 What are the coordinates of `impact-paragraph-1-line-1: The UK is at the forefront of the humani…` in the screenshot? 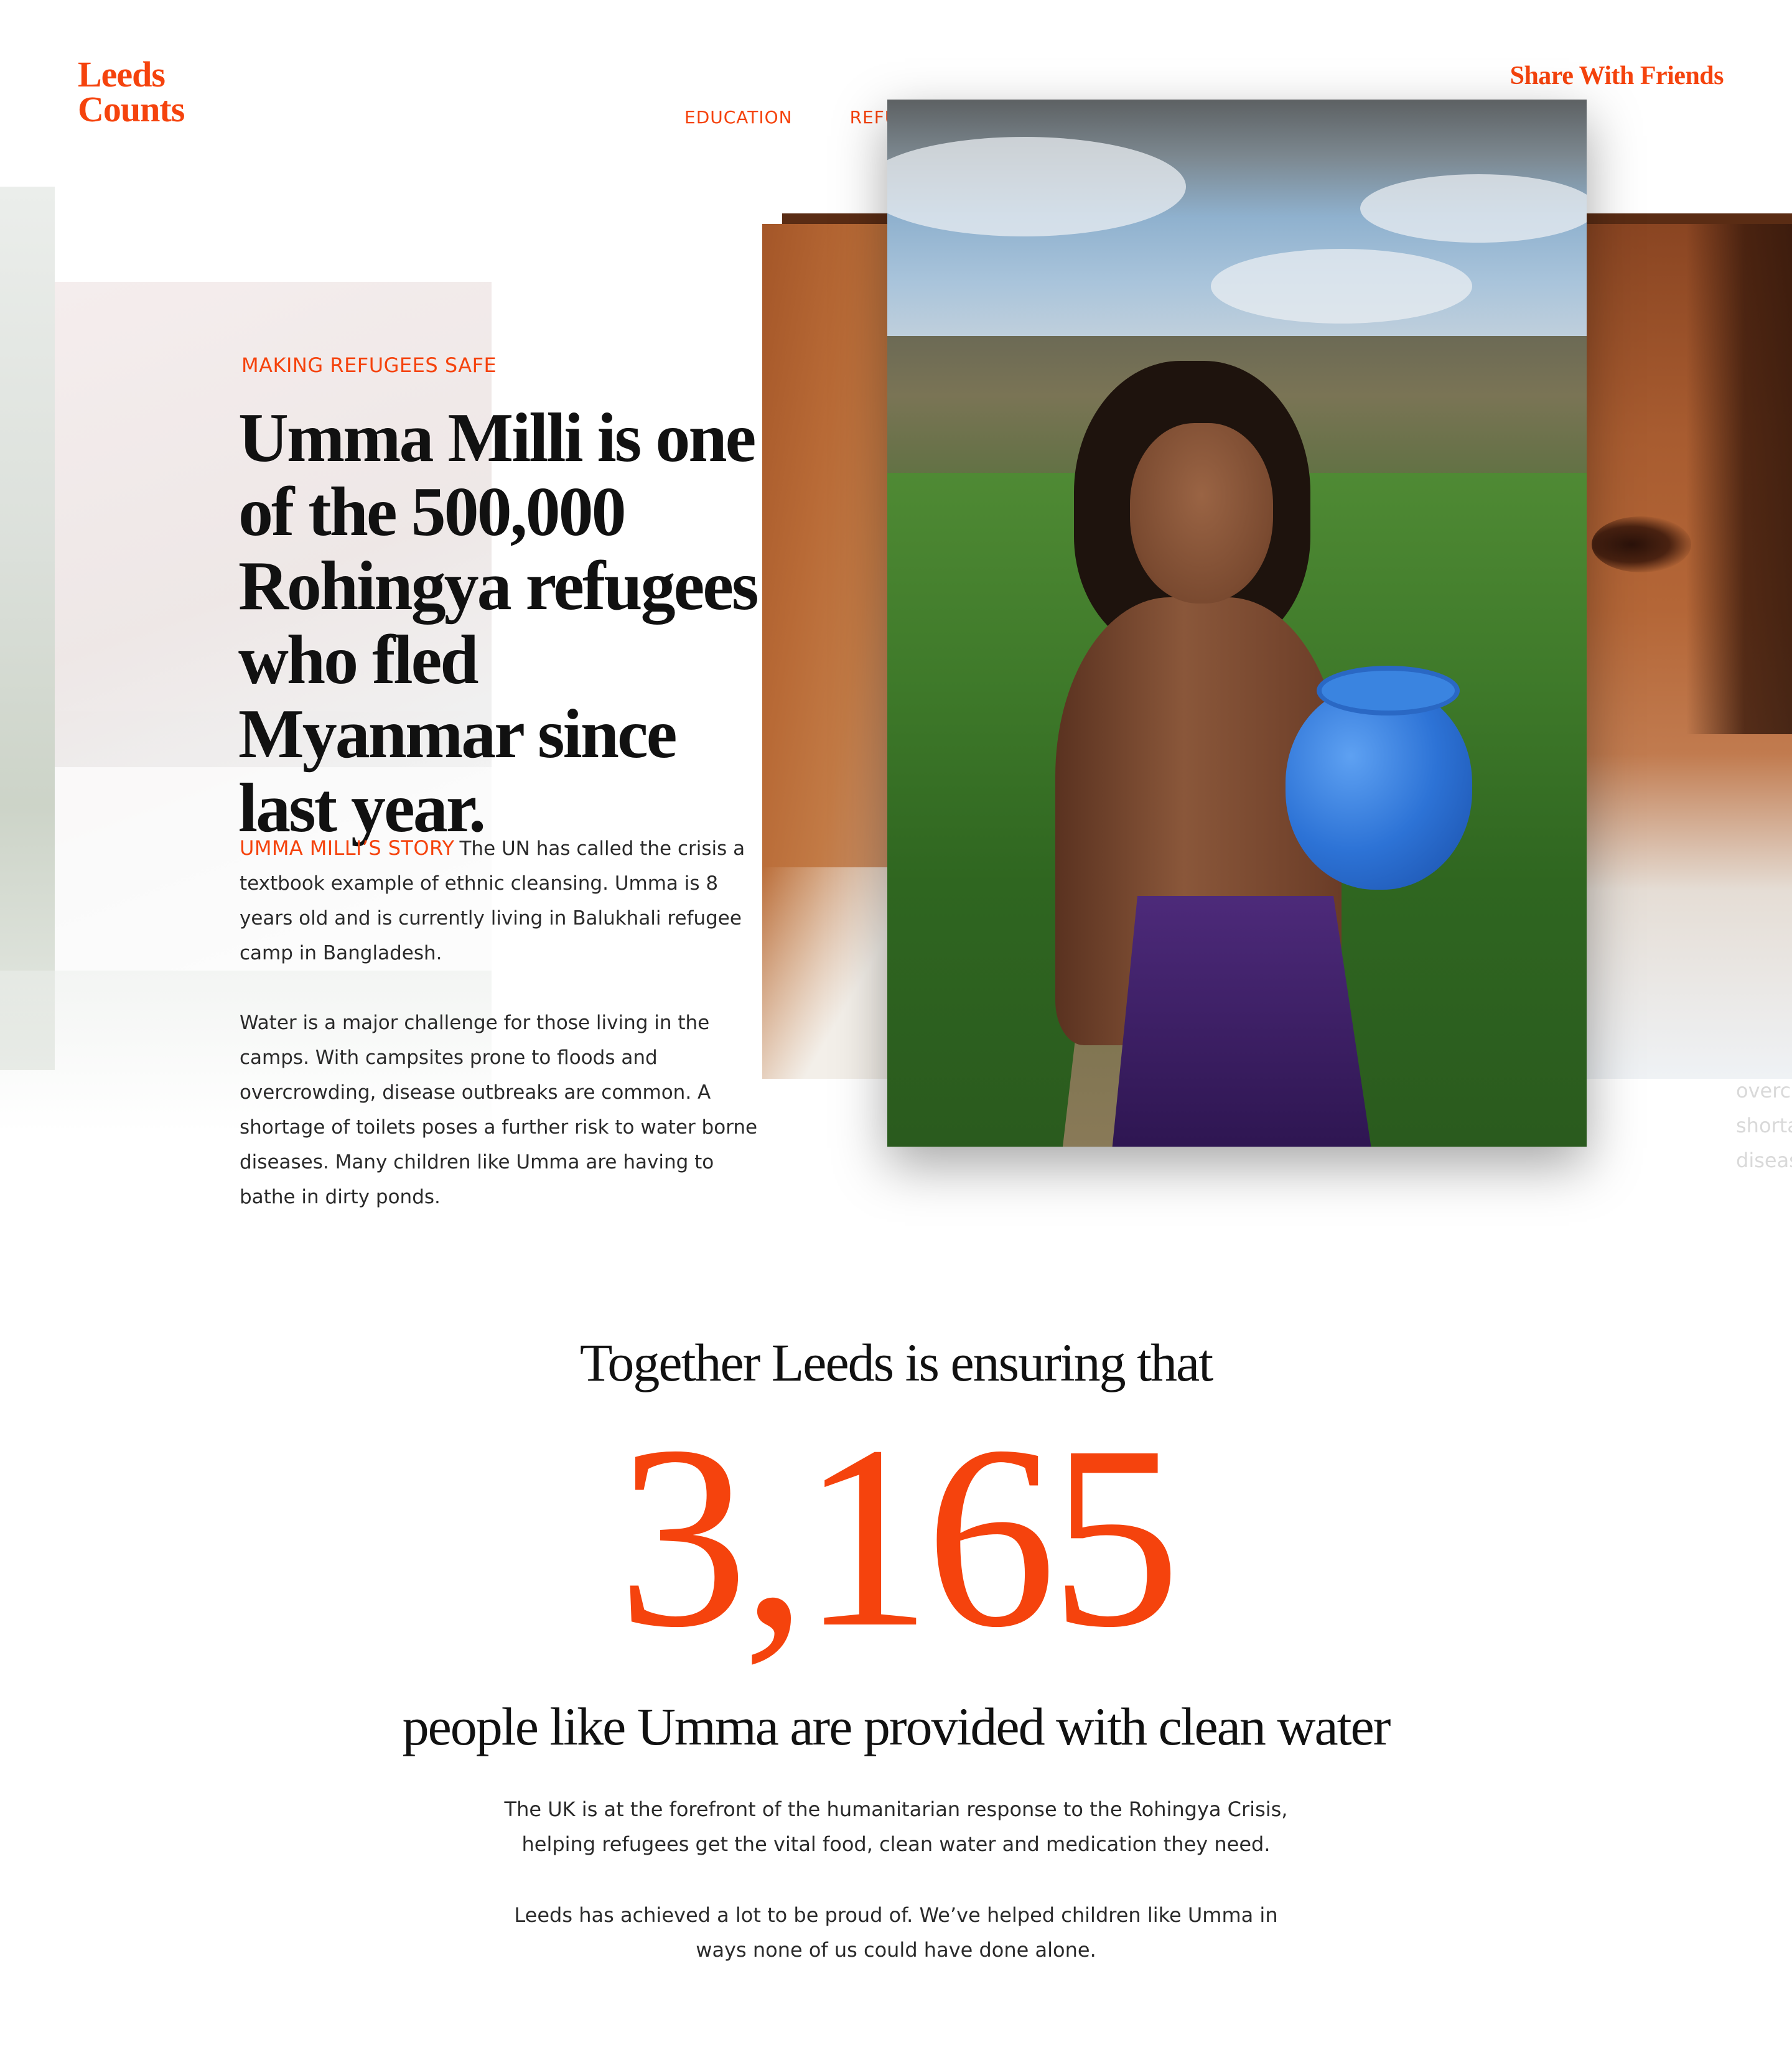 It's located at (896, 1809).